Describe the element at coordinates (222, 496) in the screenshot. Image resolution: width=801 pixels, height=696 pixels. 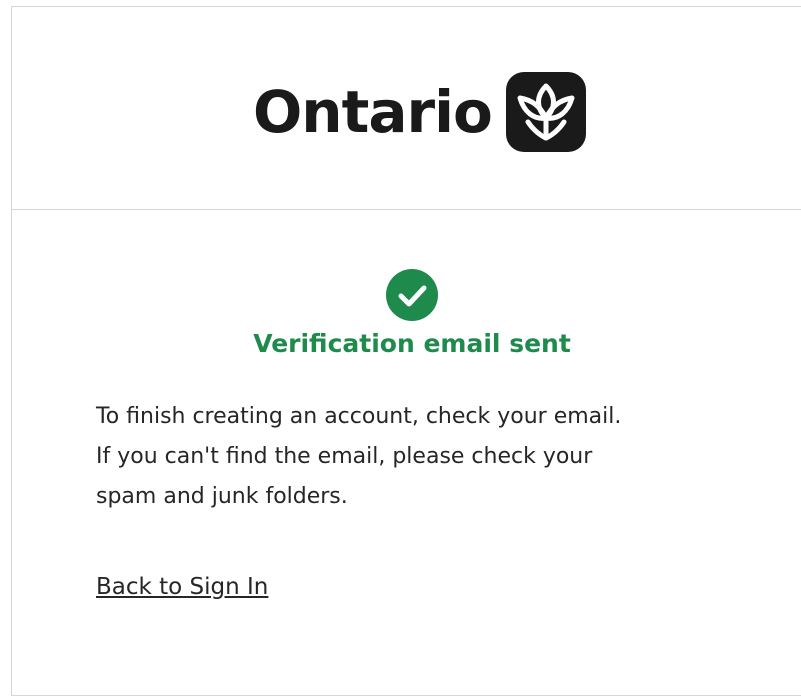
I see `instructions-line-3: spam and junk folders.` at that location.